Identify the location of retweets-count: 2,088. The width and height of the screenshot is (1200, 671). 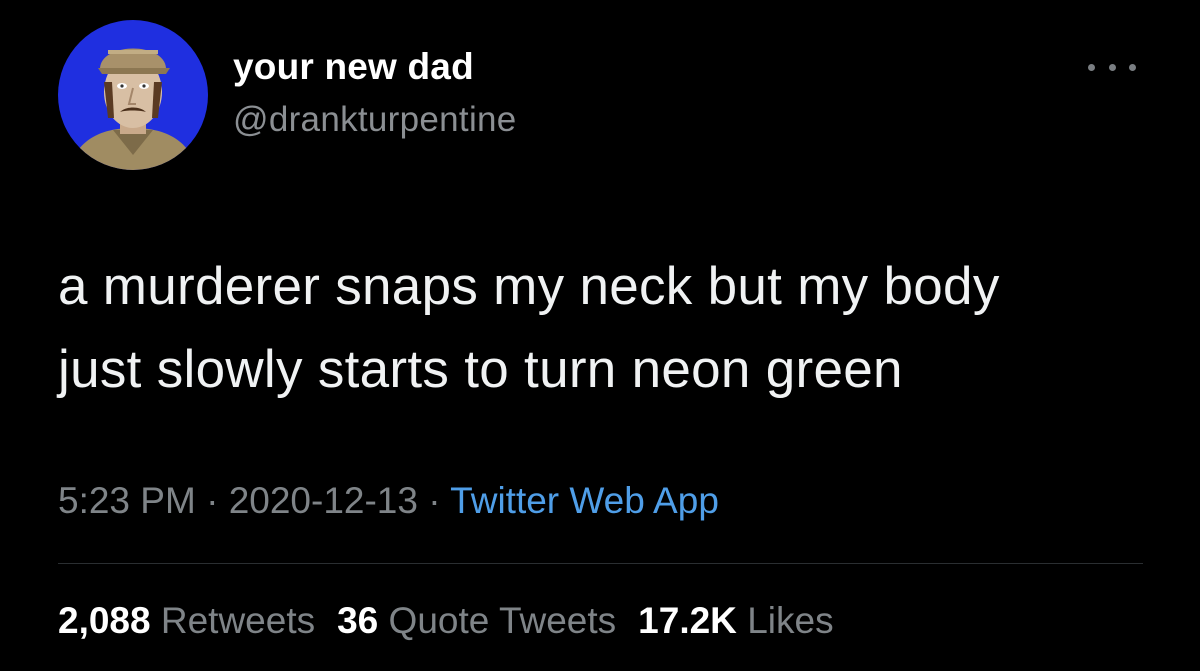
(104, 620).